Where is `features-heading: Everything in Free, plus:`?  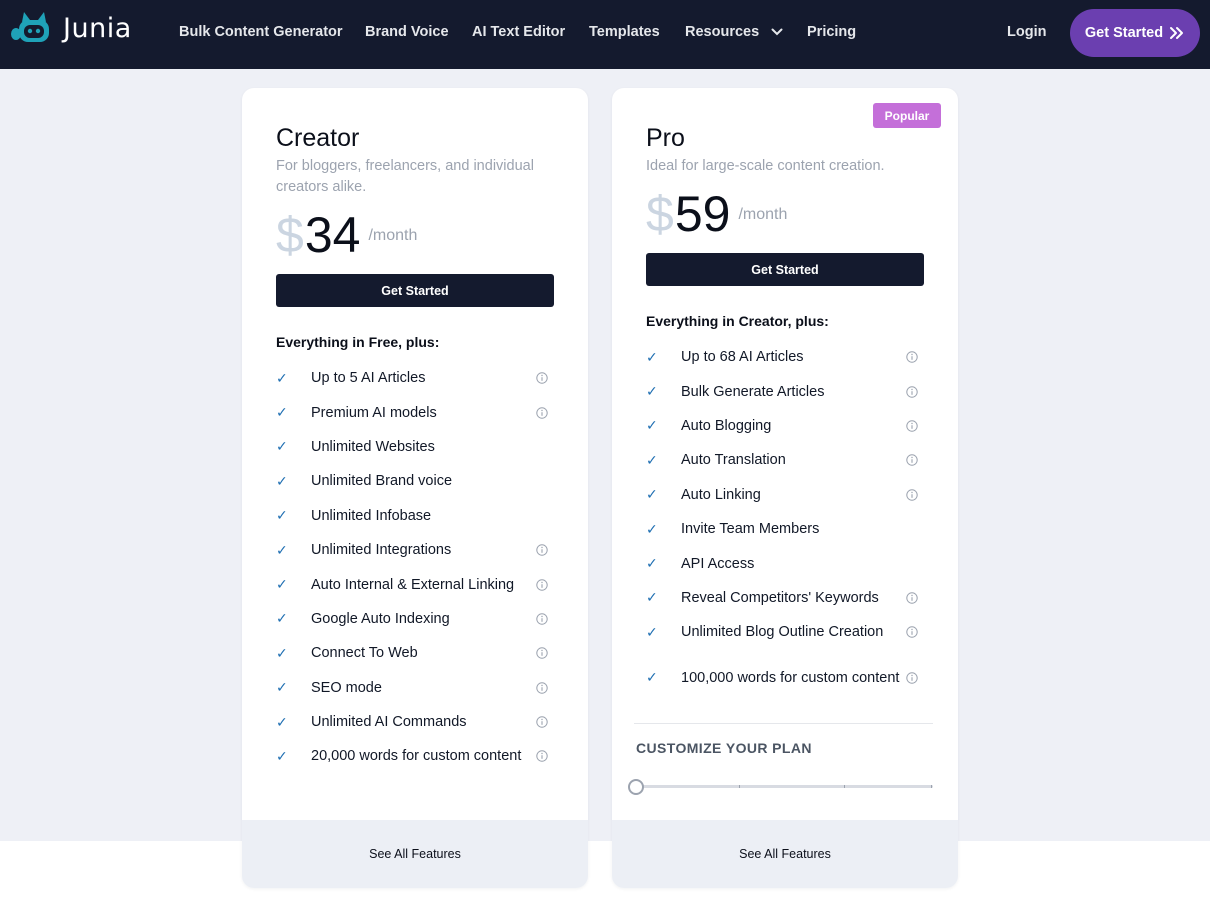
features-heading: Everything in Free, plus: is located at coordinates (358, 342).